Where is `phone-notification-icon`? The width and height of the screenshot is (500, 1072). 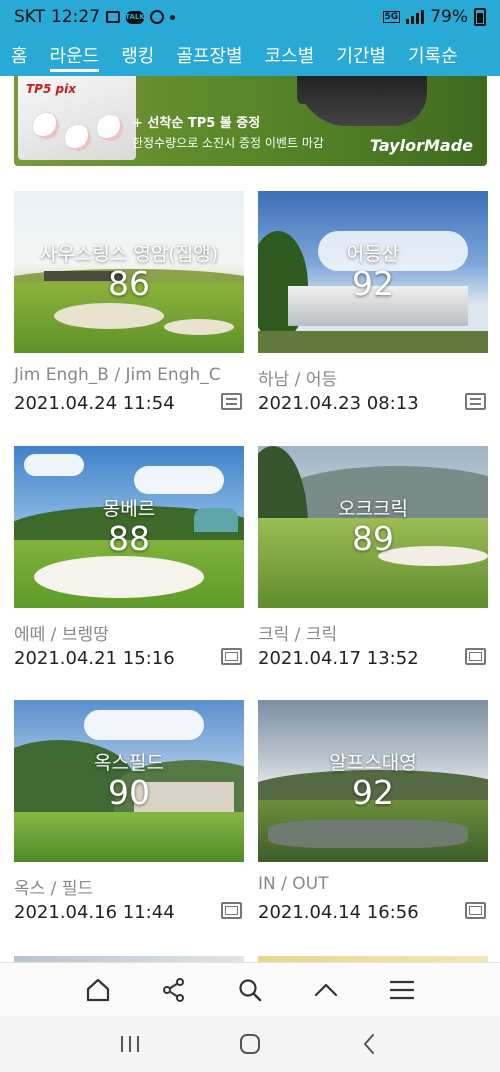 phone-notification-icon is located at coordinates (157, 17).